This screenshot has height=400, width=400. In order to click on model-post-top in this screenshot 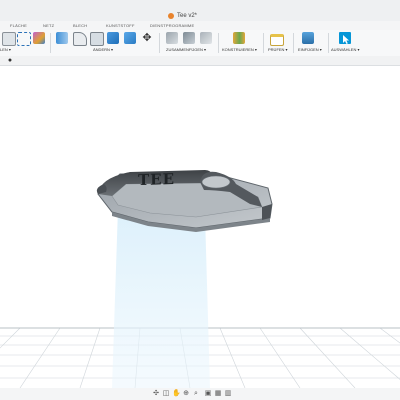, I will do `click(216, 182)`.